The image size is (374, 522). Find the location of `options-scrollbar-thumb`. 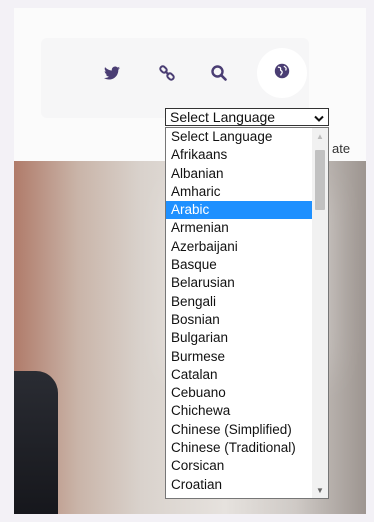

options-scrollbar-thumb is located at coordinates (320, 180).